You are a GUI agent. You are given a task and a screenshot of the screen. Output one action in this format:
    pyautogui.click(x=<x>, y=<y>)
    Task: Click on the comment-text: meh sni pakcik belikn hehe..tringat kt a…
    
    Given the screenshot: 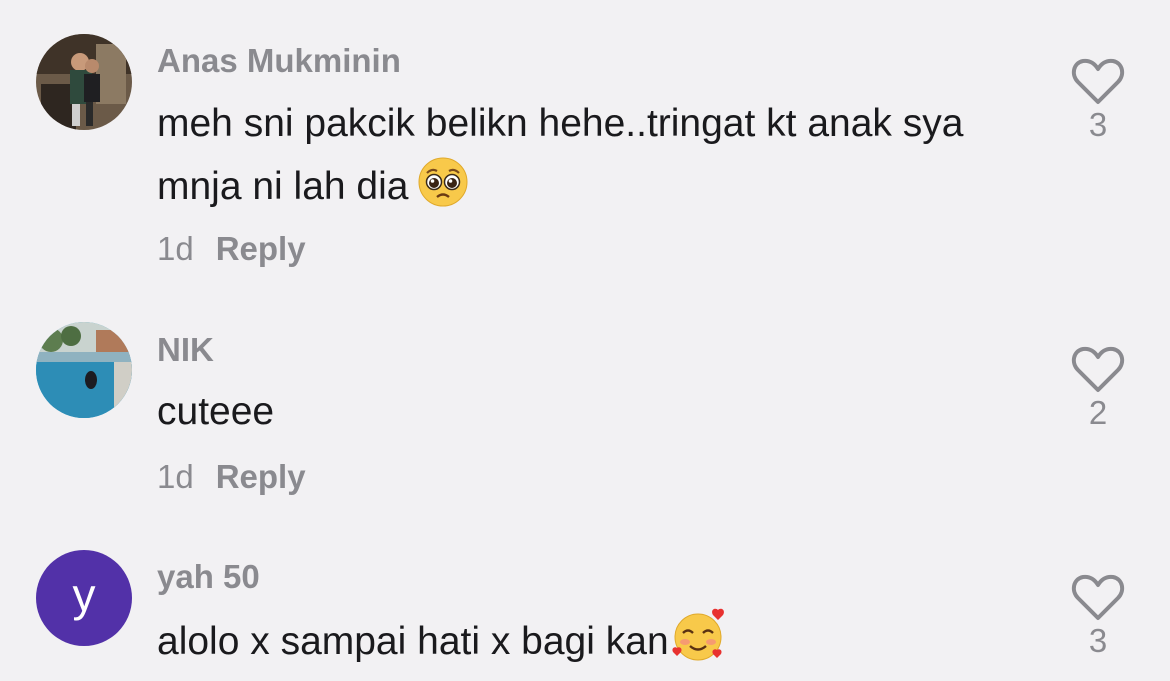 What is the action you would take?
    pyautogui.click(x=597, y=159)
    